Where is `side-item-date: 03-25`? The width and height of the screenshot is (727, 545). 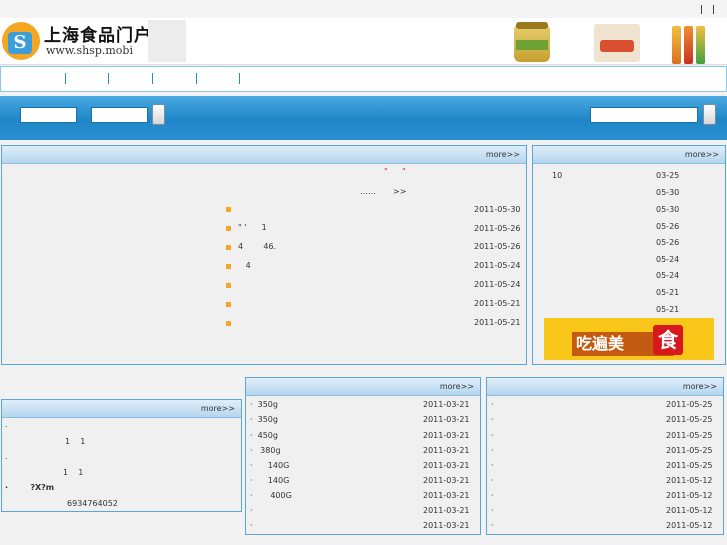
side-item-date: 03-25 is located at coordinates (668, 175).